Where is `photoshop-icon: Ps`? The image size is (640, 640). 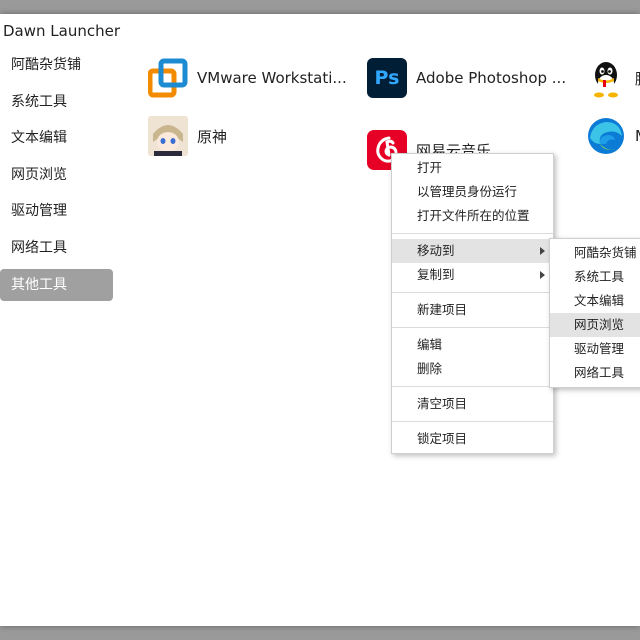 photoshop-icon: Ps is located at coordinates (387, 78).